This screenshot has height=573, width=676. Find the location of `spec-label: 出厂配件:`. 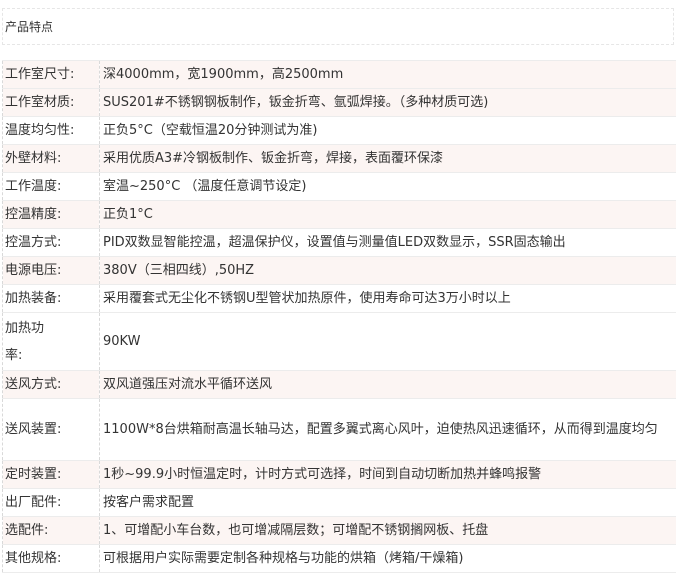

spec-label: 出厂配件: is located at coordinates (51, 503).